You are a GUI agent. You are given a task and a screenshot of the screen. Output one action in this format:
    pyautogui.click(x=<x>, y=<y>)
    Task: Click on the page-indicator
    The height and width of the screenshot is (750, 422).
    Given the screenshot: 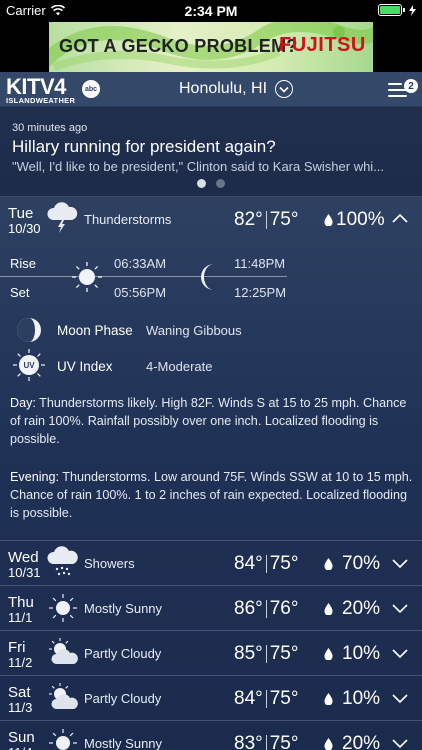 What is the action you would take?
    pyautogui.click(x=211, y=183)
    